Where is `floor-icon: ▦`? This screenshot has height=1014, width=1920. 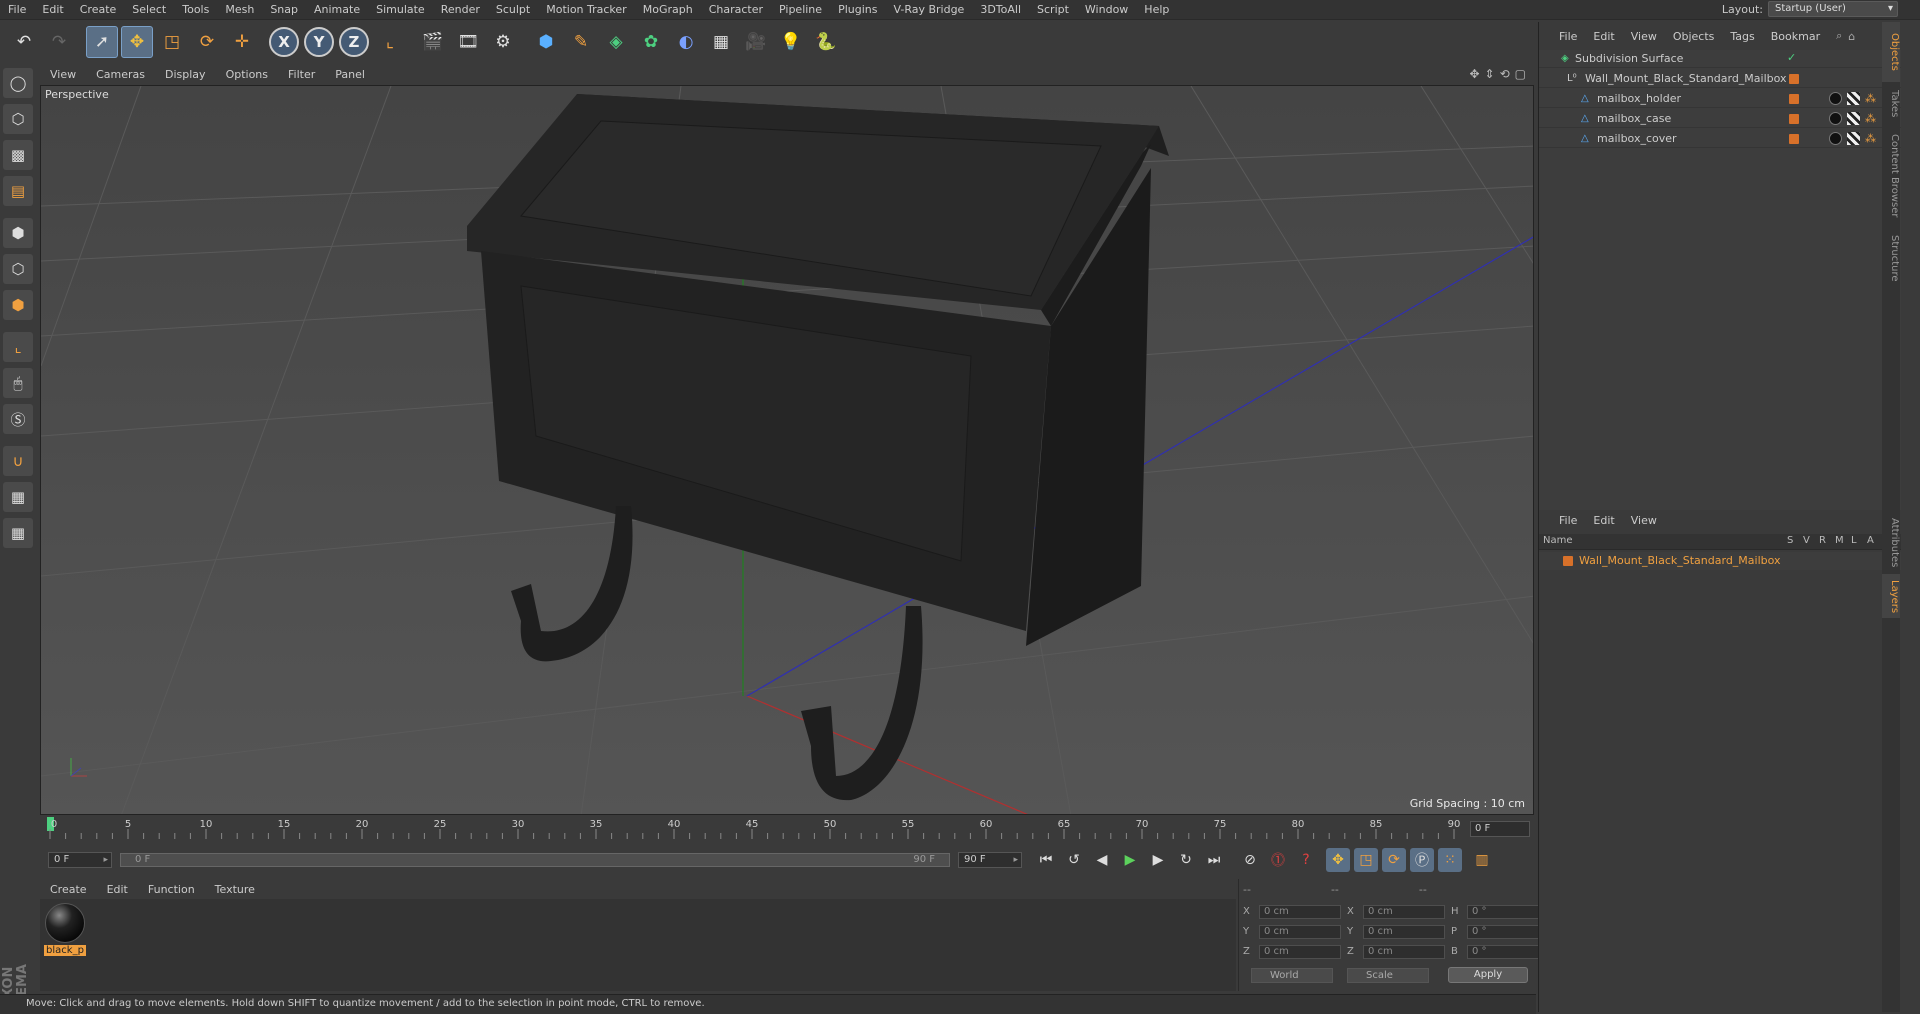
floor-icon: ▦ is located at coordinates (721, 42).